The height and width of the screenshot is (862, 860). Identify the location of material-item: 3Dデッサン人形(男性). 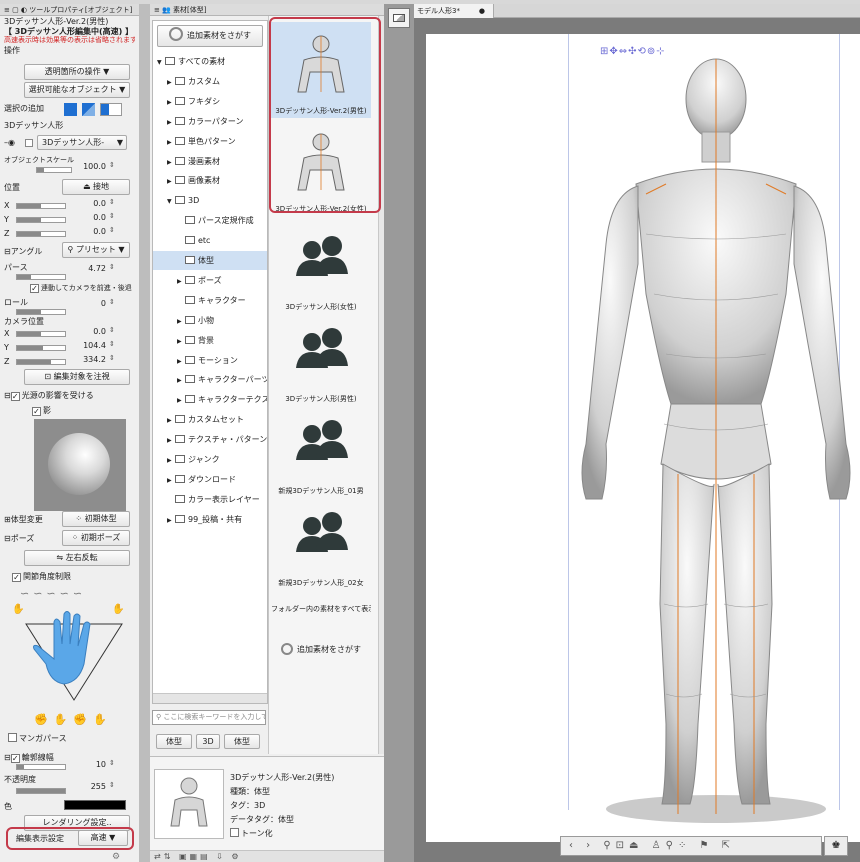
(321, 360).